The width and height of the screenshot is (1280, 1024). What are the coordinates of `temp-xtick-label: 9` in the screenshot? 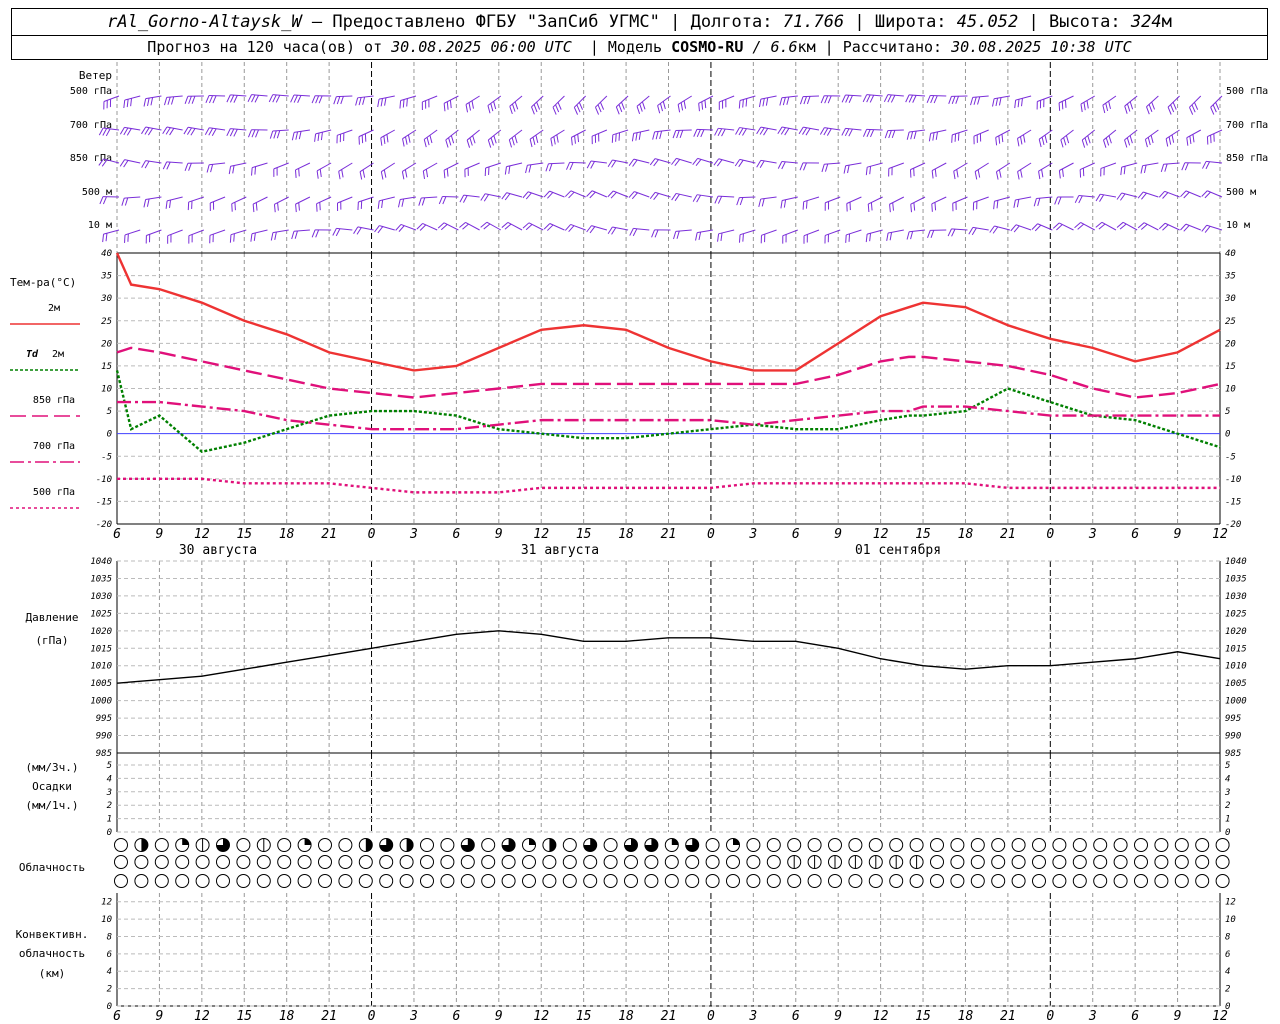 It's located at (160, 534).